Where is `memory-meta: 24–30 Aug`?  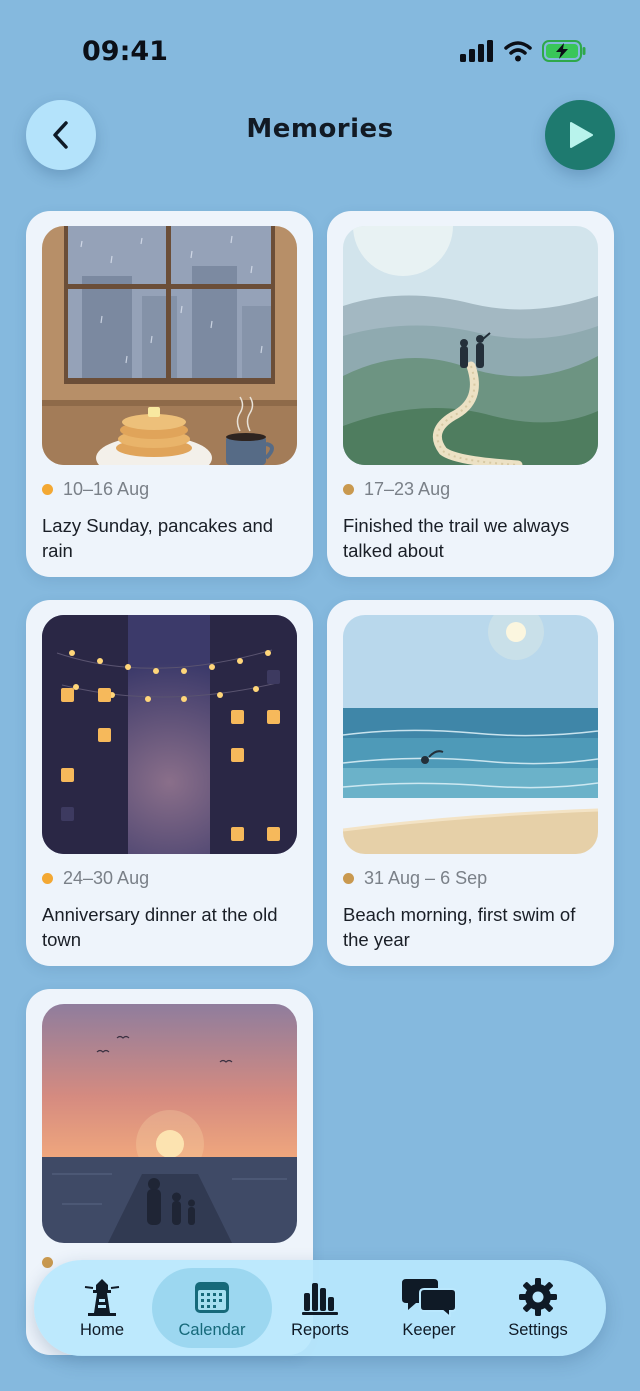
memory-meta: 24–30 Aug is located at coordinates (95, 878).